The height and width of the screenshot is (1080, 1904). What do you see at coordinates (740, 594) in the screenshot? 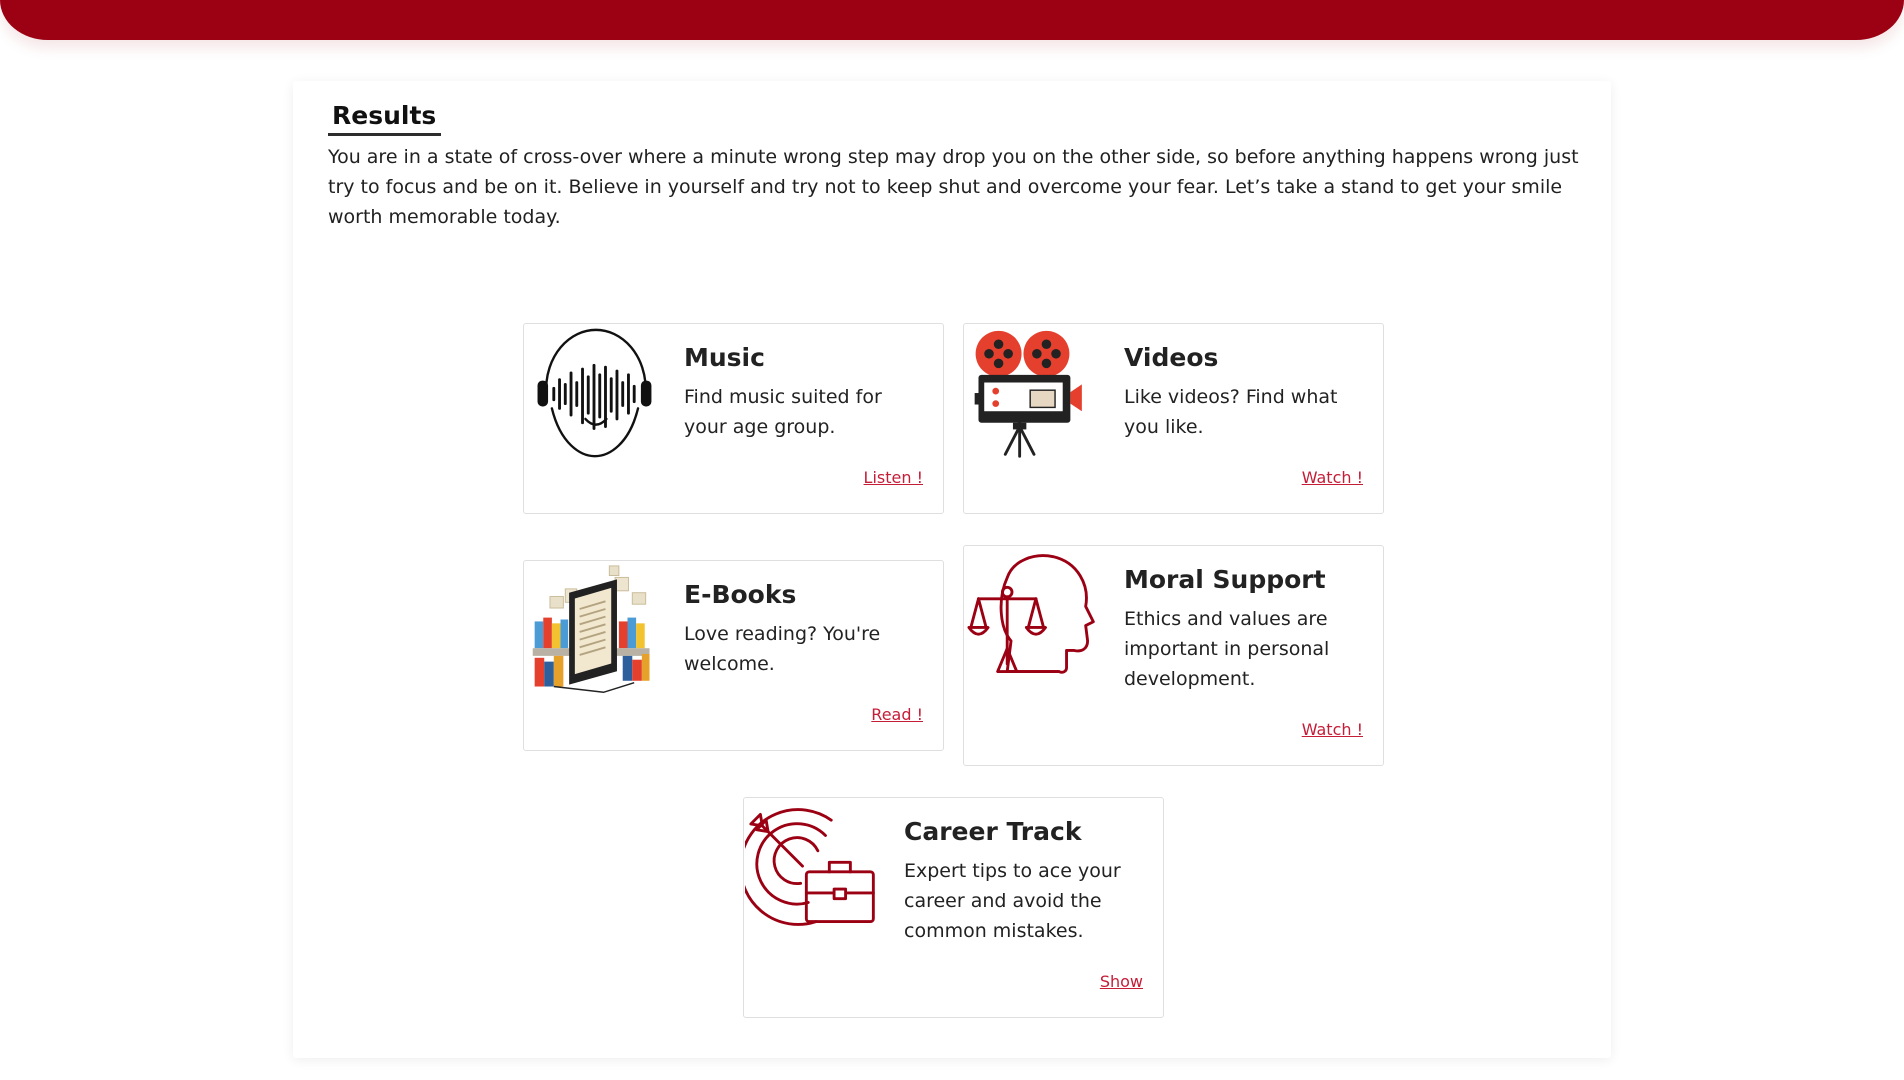
I see `ebooks-title: E-Books` at bounding box center [740, 594].